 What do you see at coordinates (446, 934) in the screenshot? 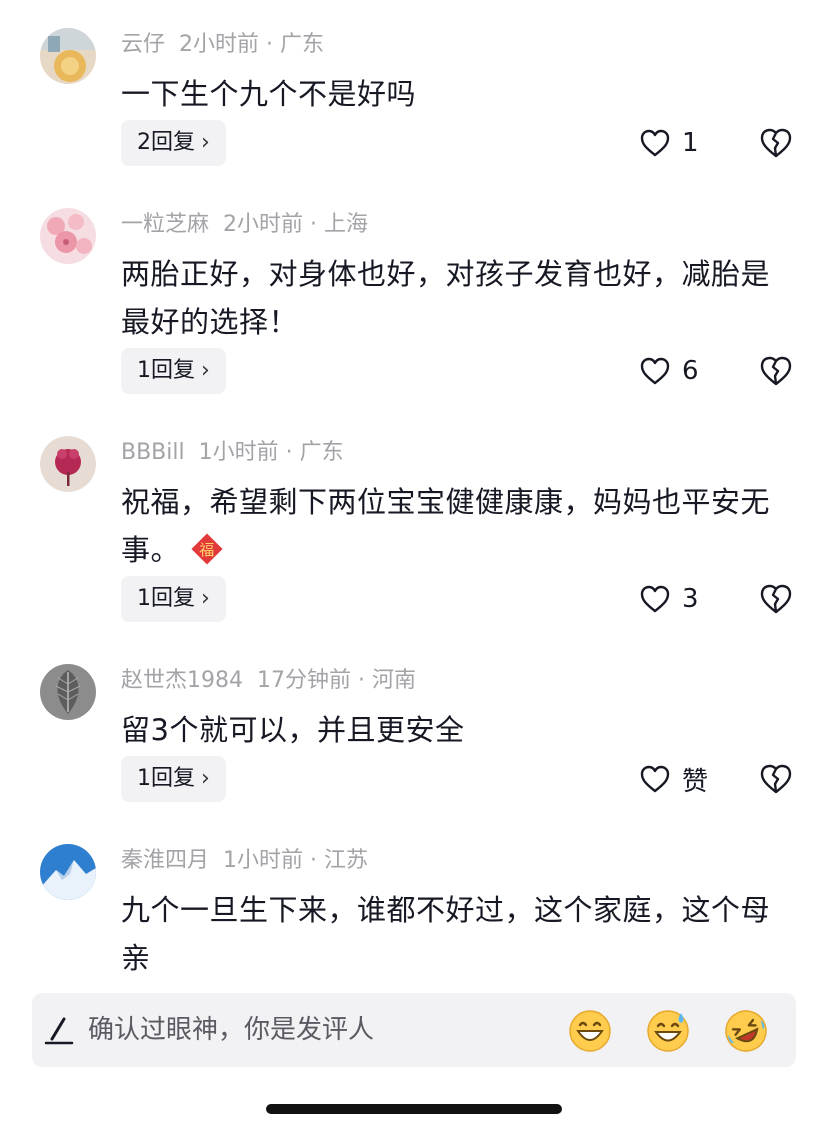
I see `comment-text: 九个一旦生下来，谁都不好过，这个家庭，这个母亲` at bounding box center [446, 934].